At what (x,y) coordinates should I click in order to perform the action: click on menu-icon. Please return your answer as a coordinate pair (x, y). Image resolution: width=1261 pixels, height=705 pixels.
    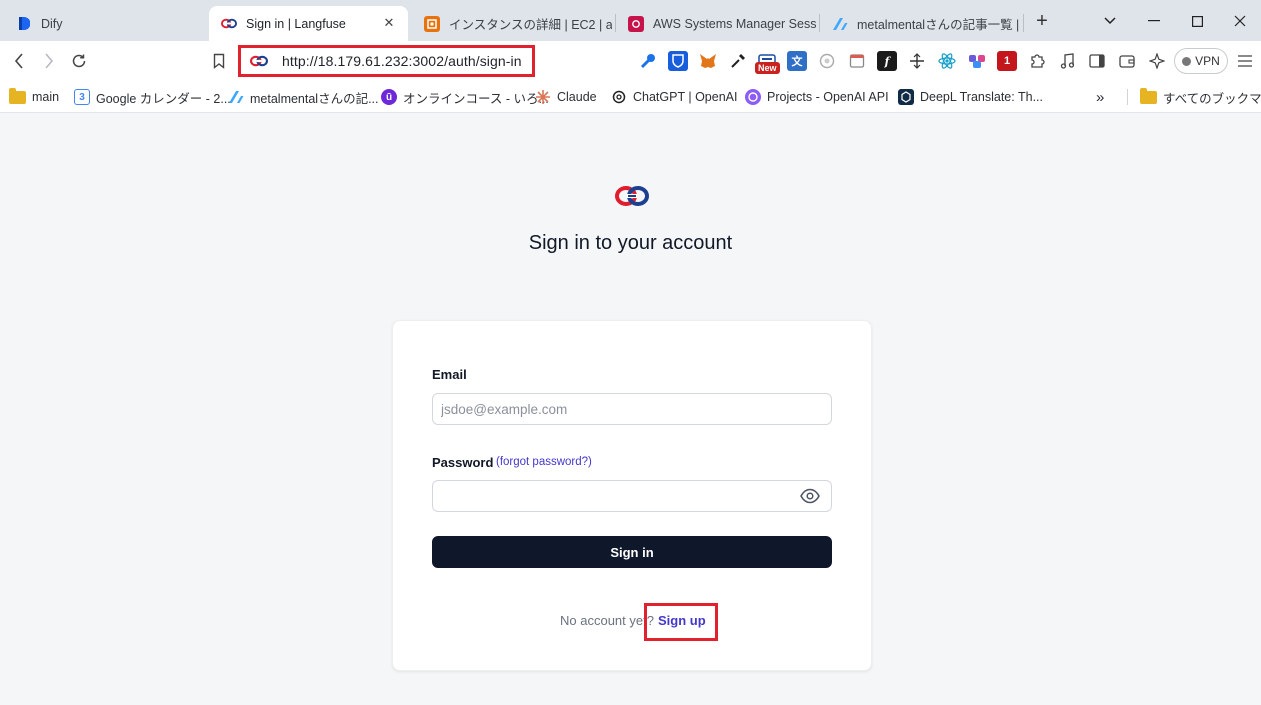
    Looking at the image, I should click on (1245, 61).